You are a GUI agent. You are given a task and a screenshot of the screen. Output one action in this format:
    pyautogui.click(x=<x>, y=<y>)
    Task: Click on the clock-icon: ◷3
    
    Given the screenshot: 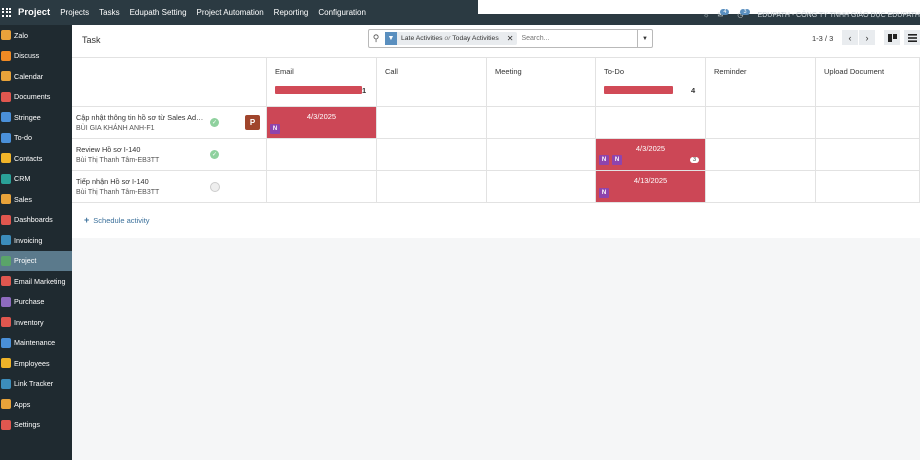 What is the action you would take?
    pyautogui.click(x=743, y=14)
    